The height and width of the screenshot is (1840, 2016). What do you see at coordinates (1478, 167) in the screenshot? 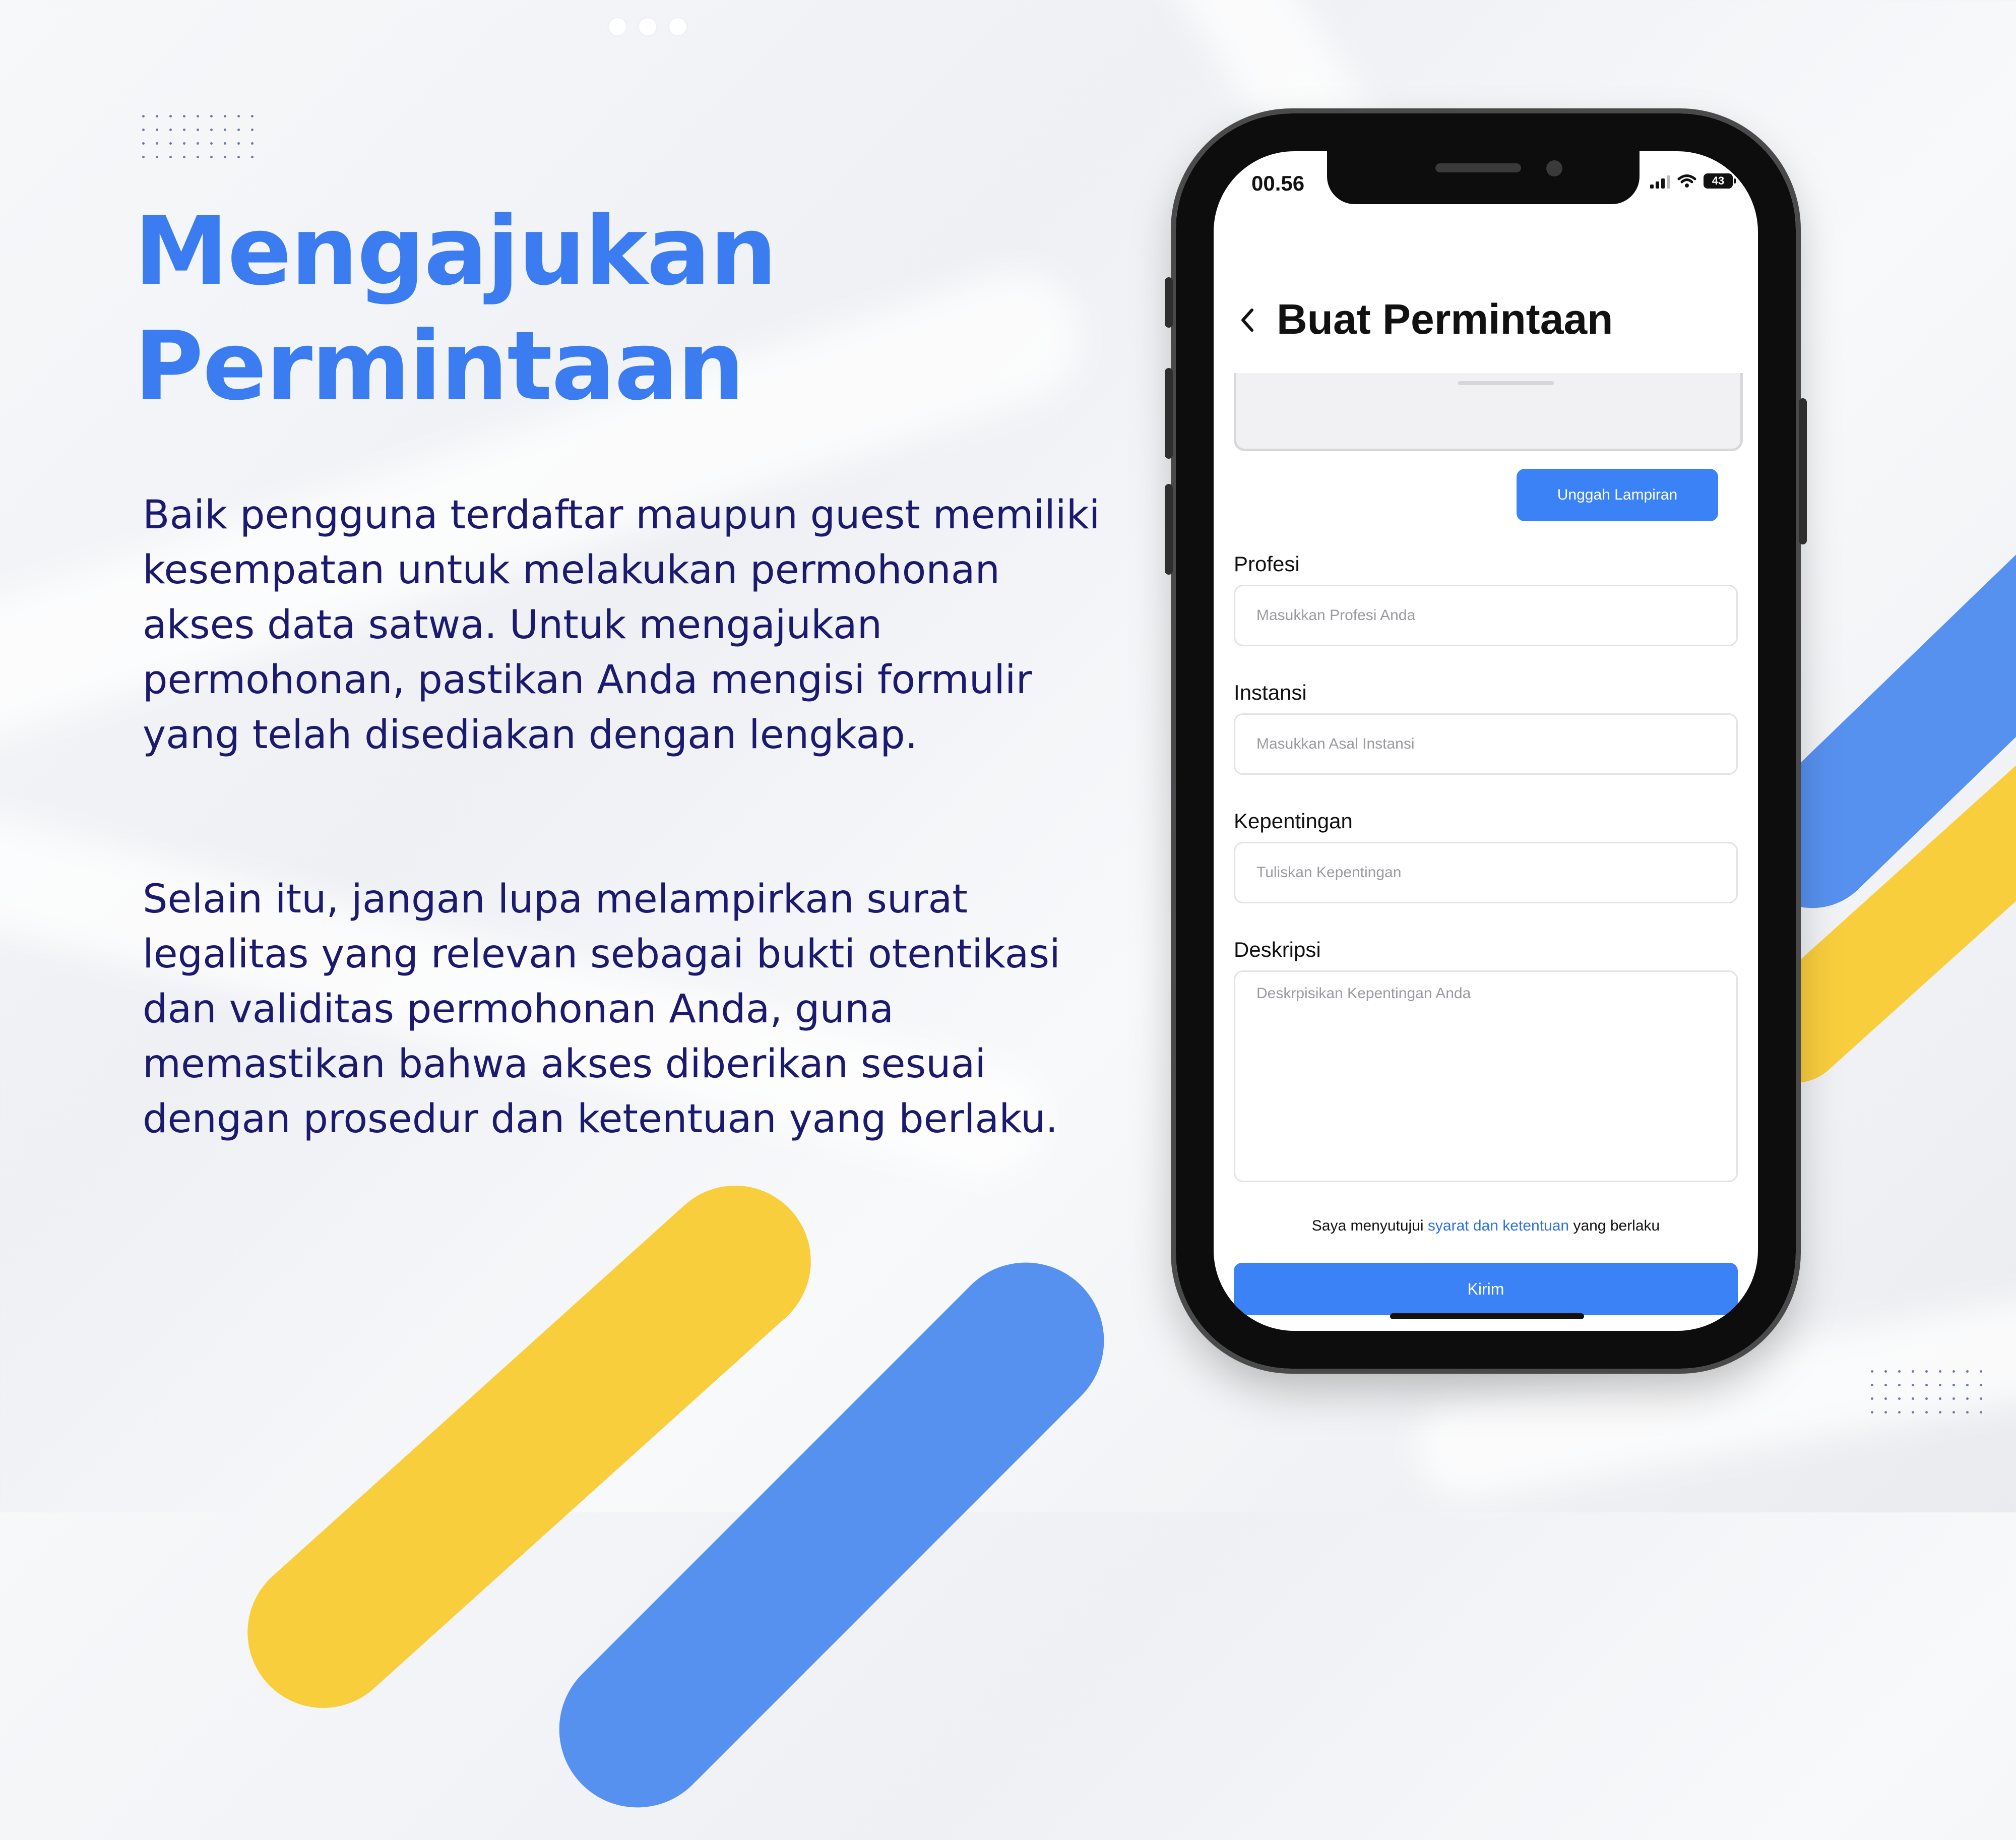
I see `speaker-grille` at bounding box center [1478, 167].